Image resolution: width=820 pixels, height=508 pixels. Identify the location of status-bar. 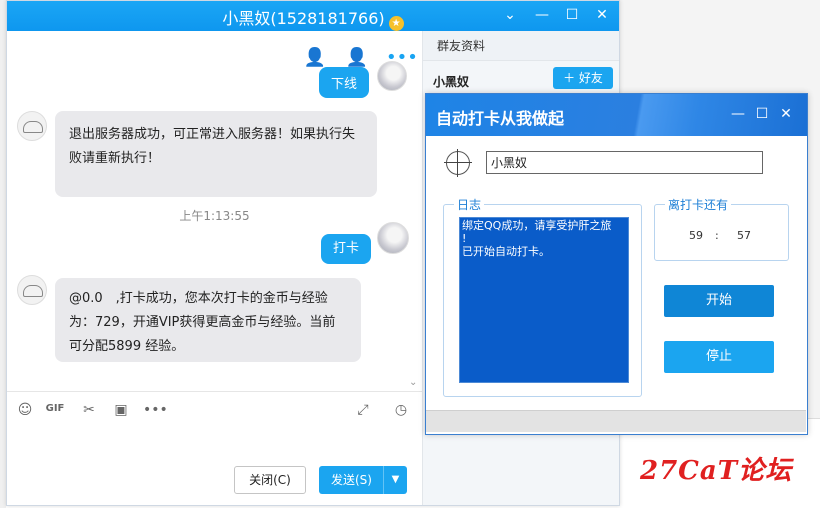
(616, 421).